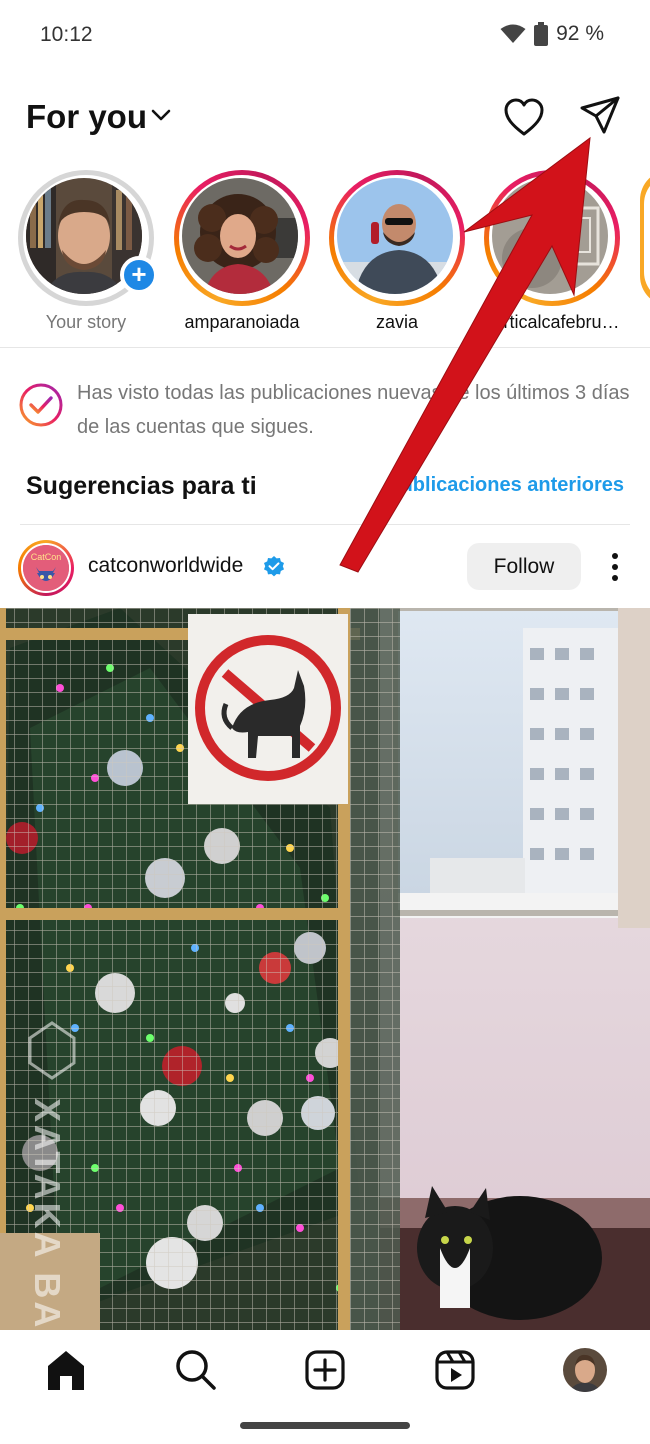 Image resolution: width=650 pixels, height=1444 pixels. I want to click on verified-badge-icon, so click(274, 566).